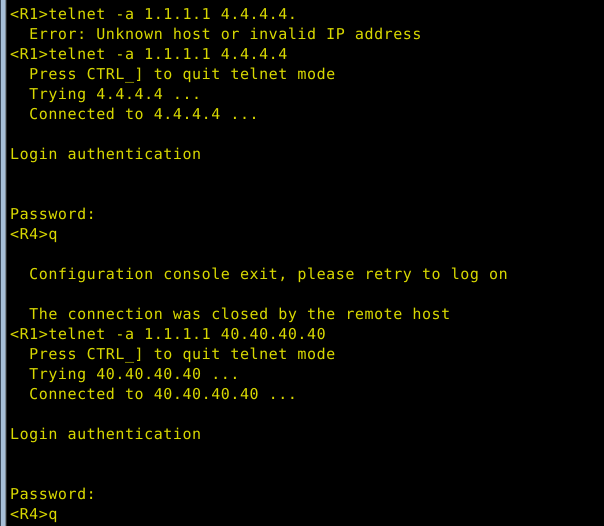 The width and height of the screenshot is (604, 526). Describe the element at coordinates (149, 54) in the screenshot. I see `console-line: <R1>telnet -a 1.1.1.1 4.4.4.4` at that location.